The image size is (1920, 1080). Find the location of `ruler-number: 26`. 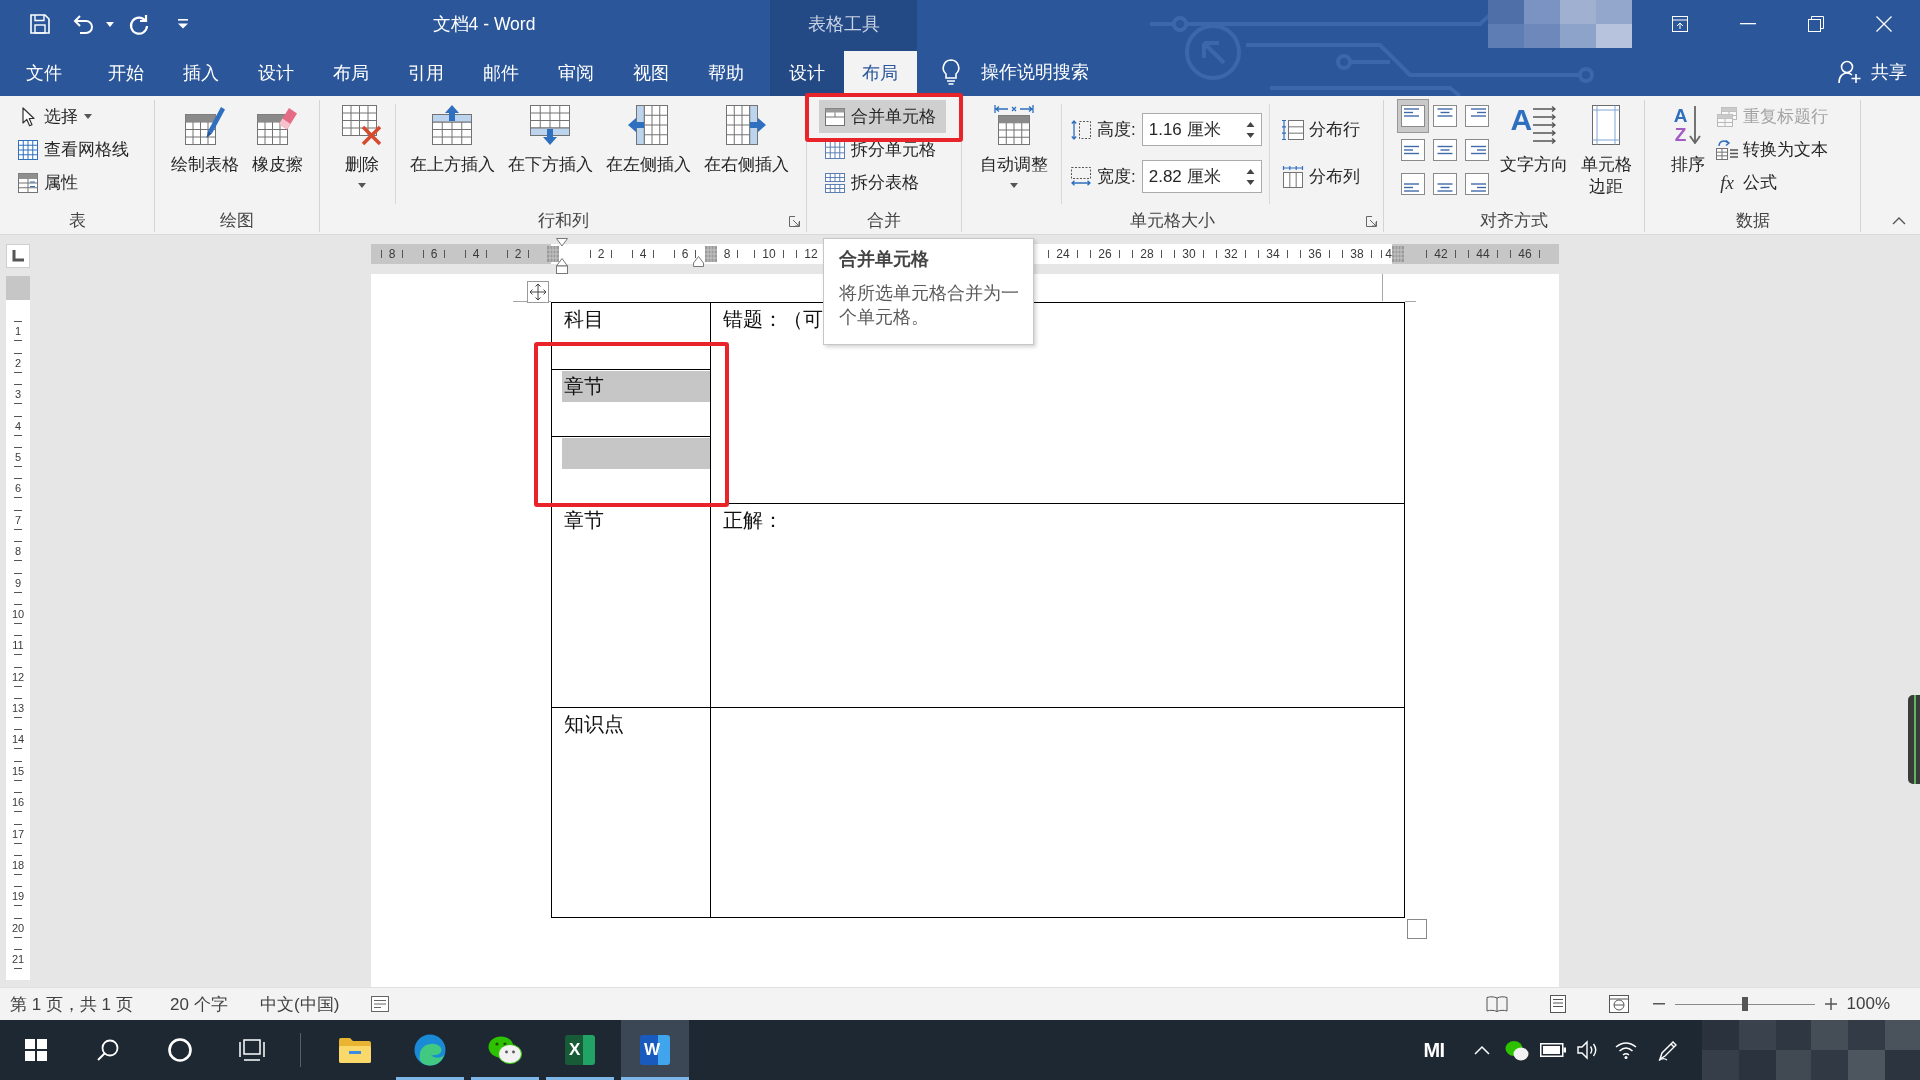

ruler-number: 26 is located at coordinates (1105, 254).